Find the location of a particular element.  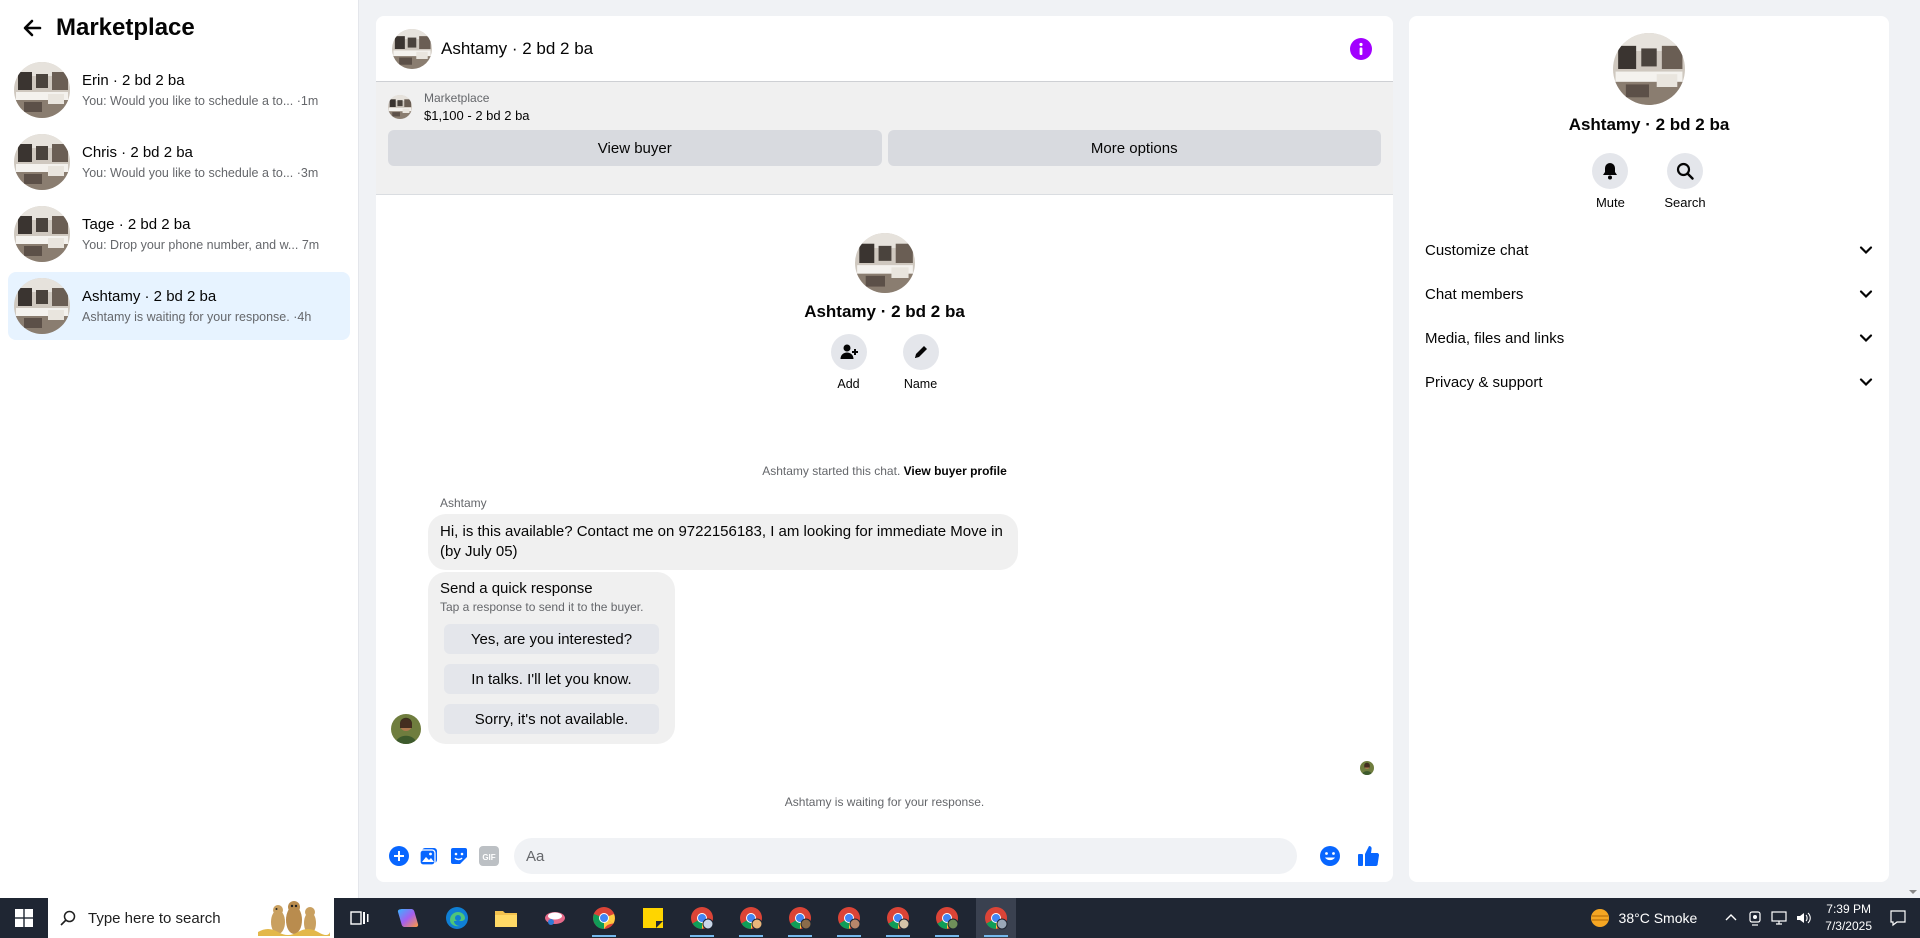

sidebar-header: Marketplace is located at coordinates (179, 28).